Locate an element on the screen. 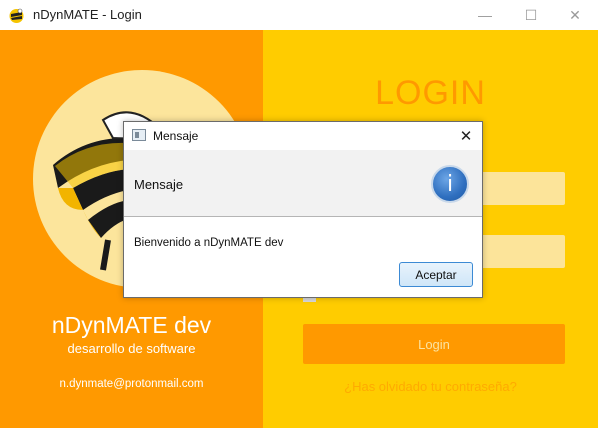  maximize-button: ☐ is located at coordinates (531, 15).